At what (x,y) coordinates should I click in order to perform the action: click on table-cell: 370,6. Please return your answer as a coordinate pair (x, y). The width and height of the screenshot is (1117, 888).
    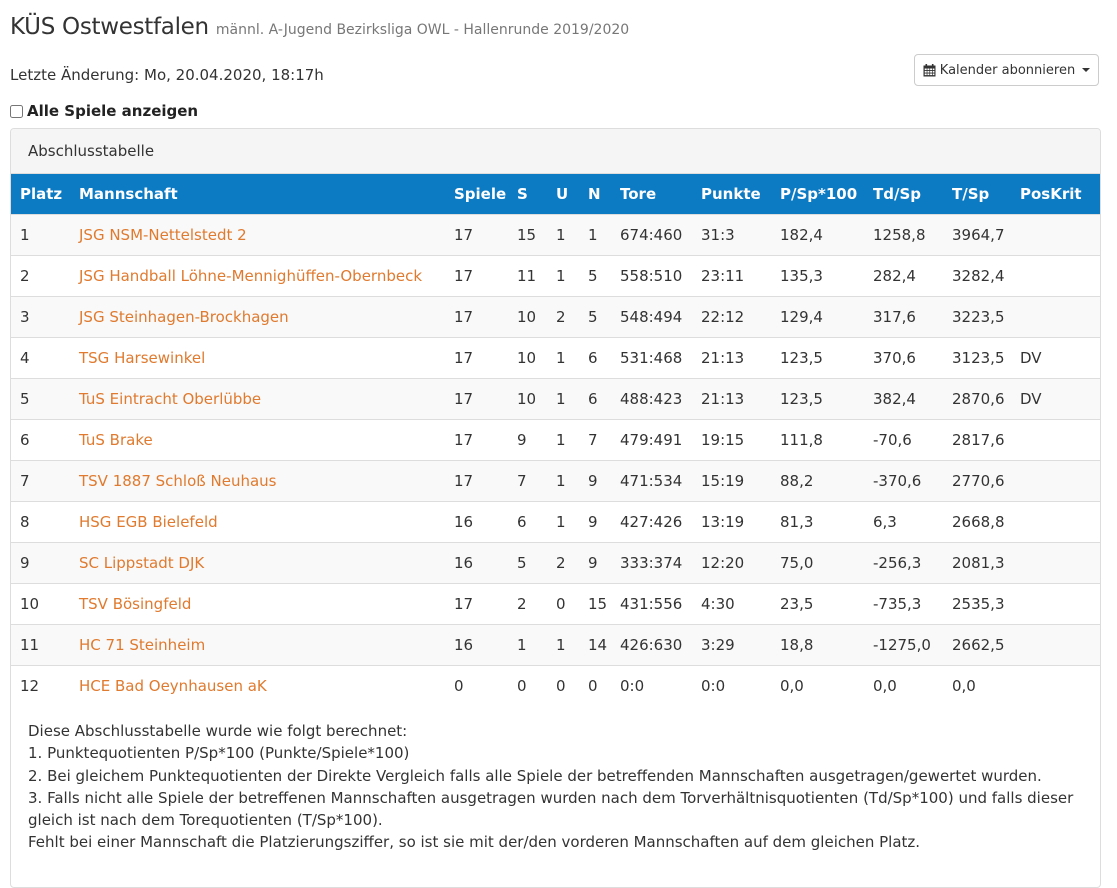
    Looking at the image, I should click on (894, 357).